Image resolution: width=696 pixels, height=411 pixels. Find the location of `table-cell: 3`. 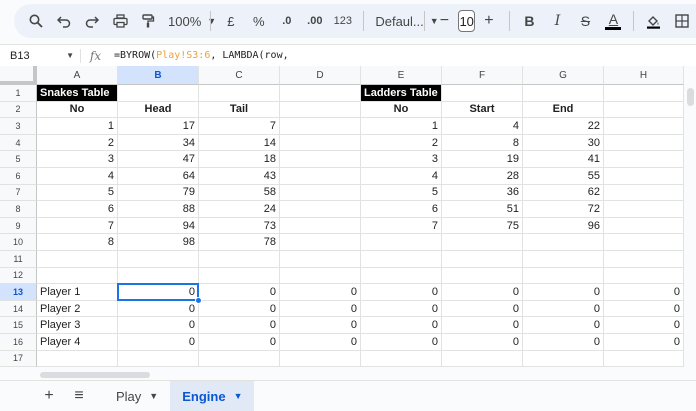

table-cell: 3 is located at coordinates (401, 159).